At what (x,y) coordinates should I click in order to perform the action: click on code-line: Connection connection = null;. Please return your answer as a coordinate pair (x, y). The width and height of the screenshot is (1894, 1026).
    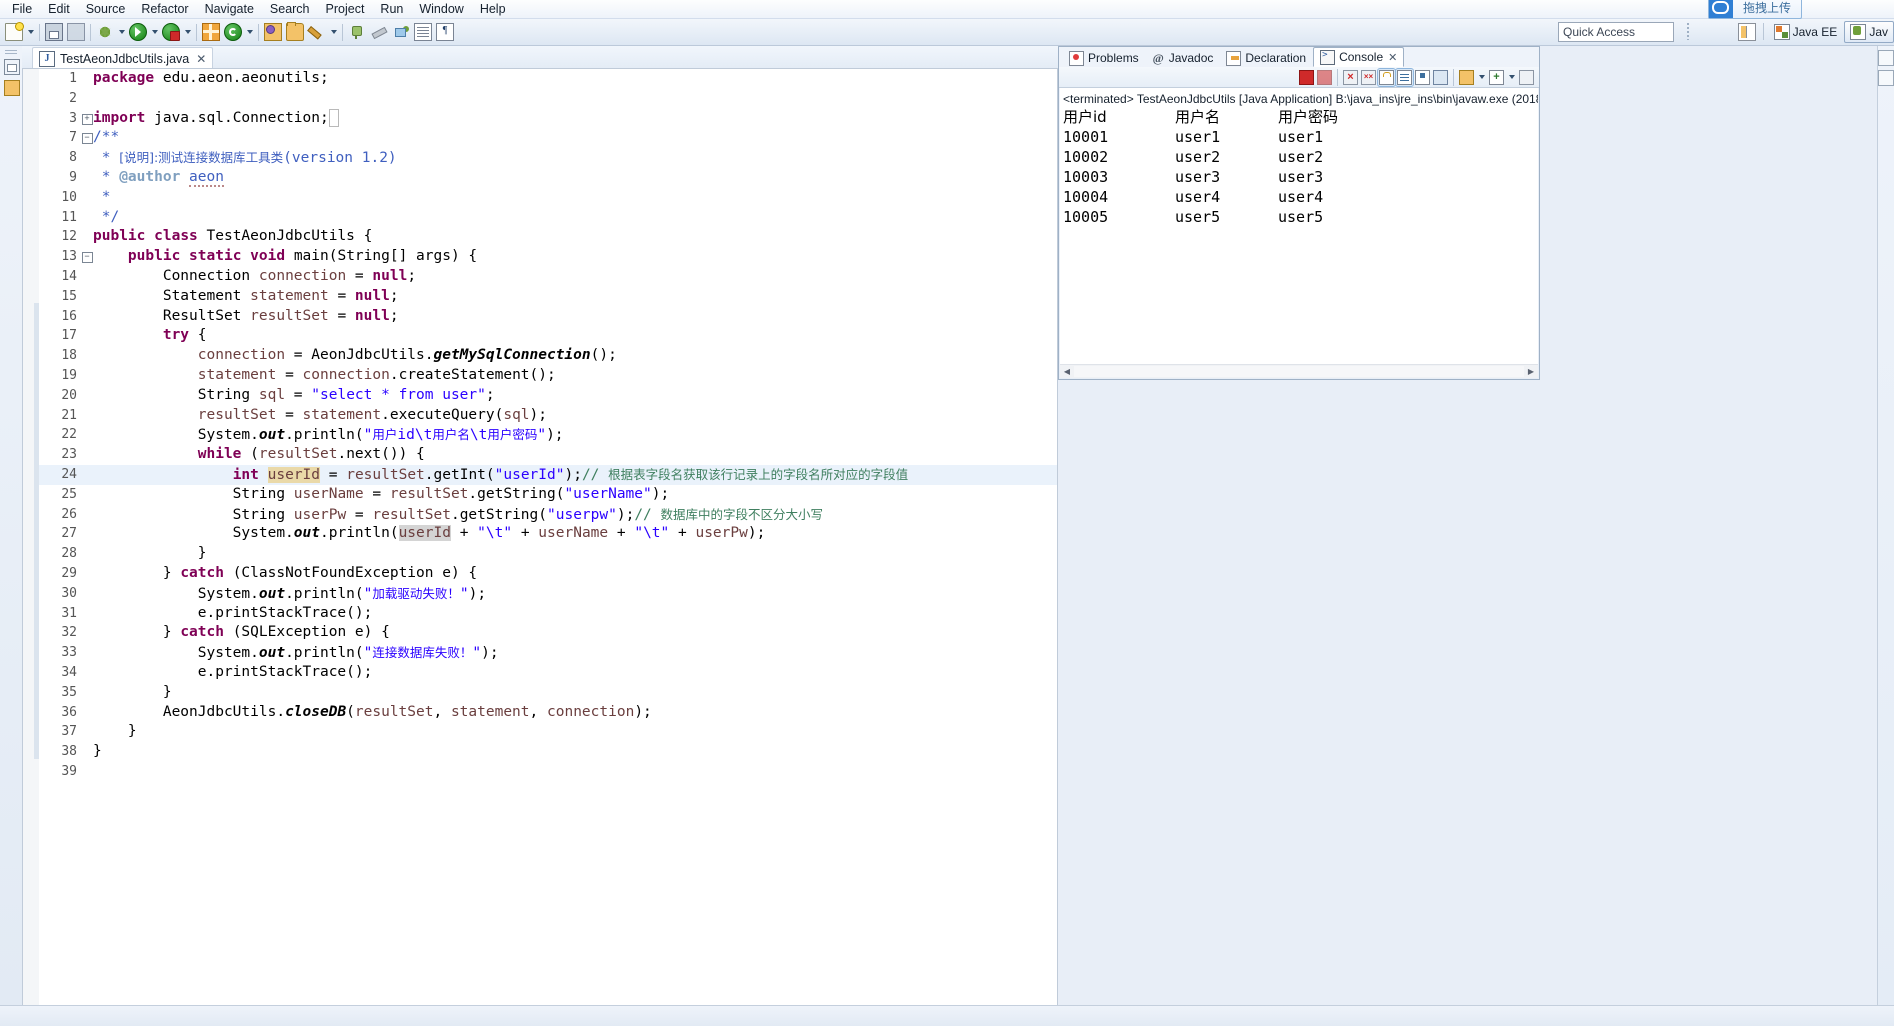
    Looking at the image, I should click on (575, 277).